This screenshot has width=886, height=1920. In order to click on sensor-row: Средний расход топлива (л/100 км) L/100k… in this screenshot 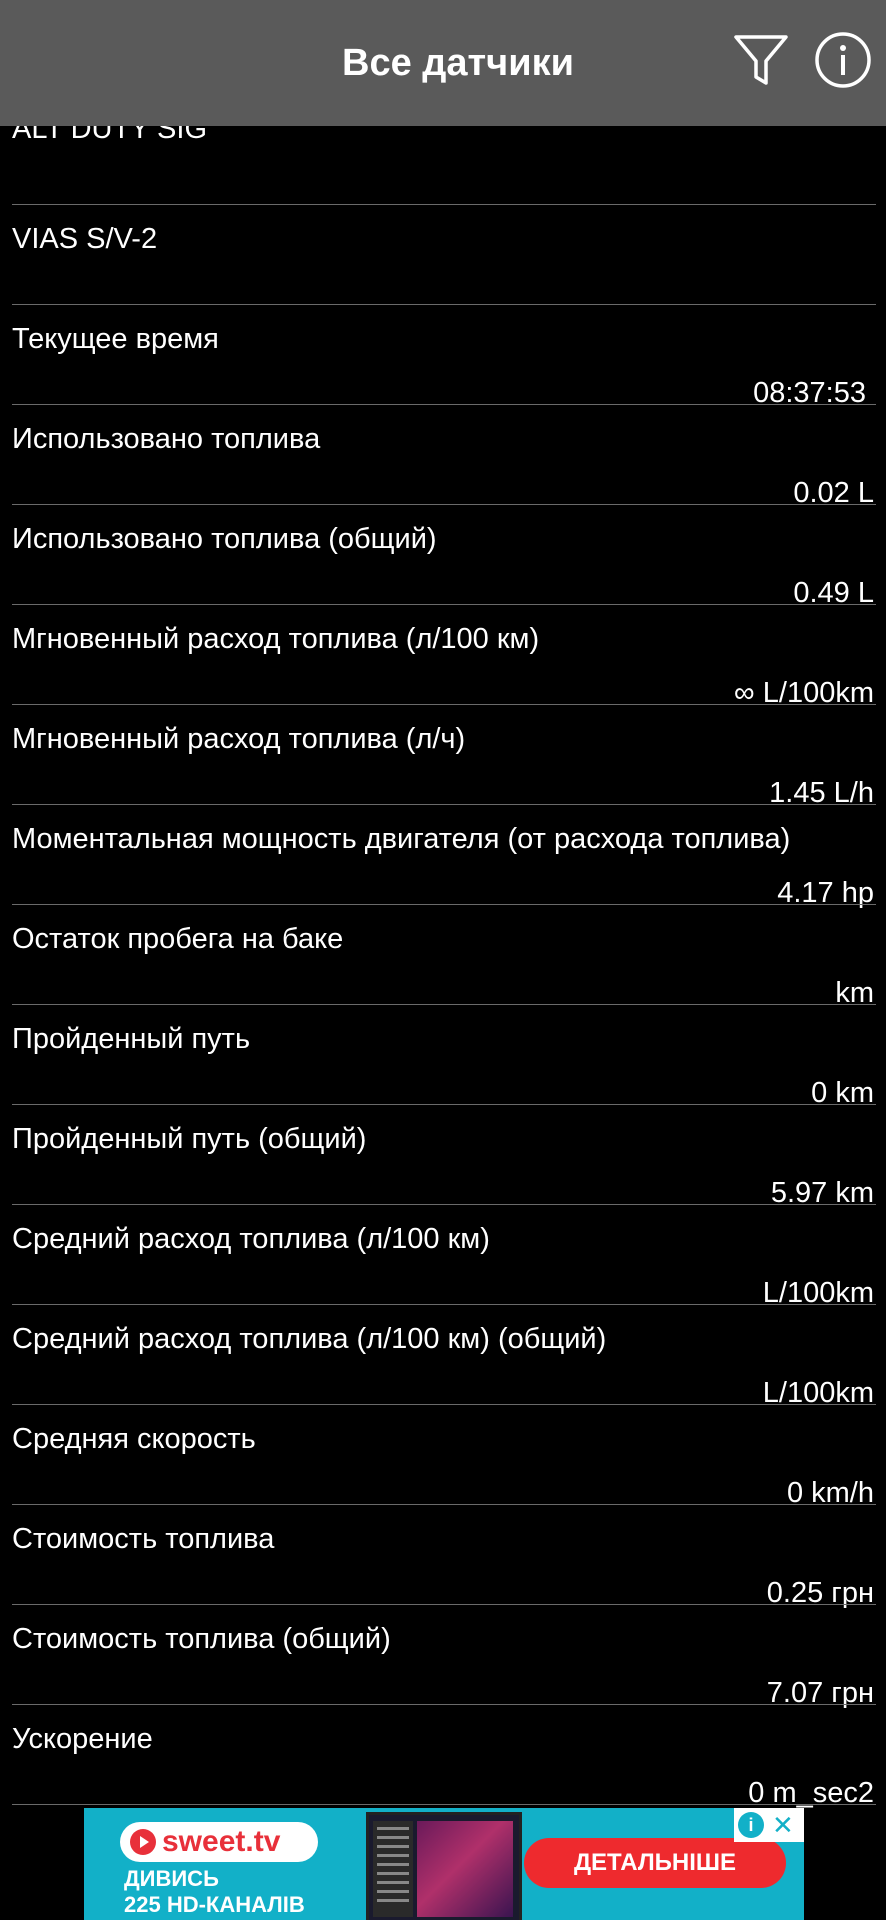, I will do `click(438, 1257)`.